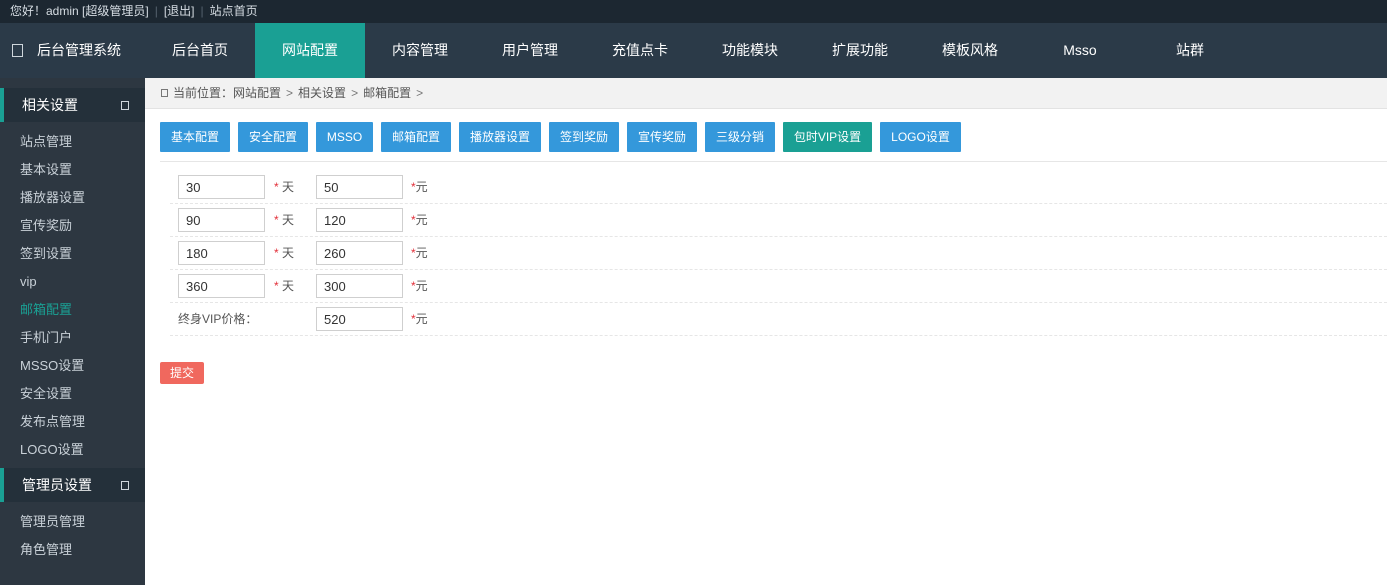 The height and width of the screenshot is (585, 1387). I want to click on brand: 后台管理系统, so click(72, 50).